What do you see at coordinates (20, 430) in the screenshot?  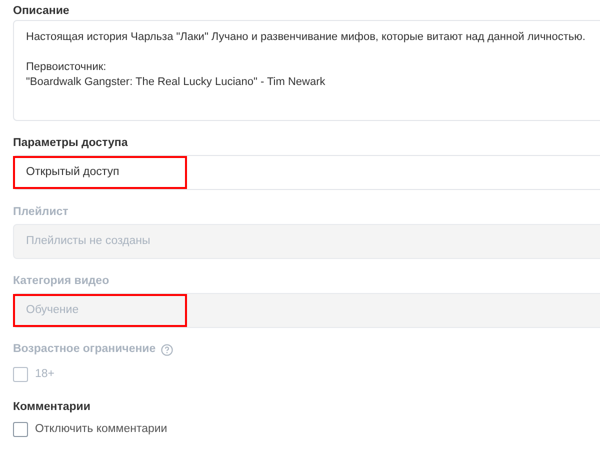 I see `checkbox` at bounding box center [20, 430].